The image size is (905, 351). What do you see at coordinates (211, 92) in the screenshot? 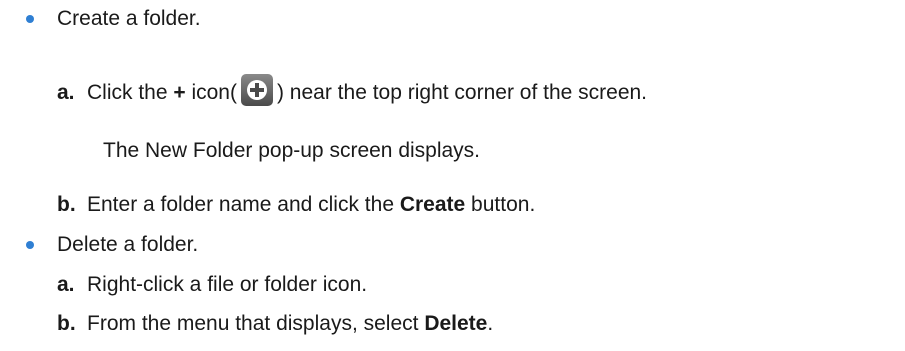
I see `step-text: icon(` at bounding box center [211, 92].